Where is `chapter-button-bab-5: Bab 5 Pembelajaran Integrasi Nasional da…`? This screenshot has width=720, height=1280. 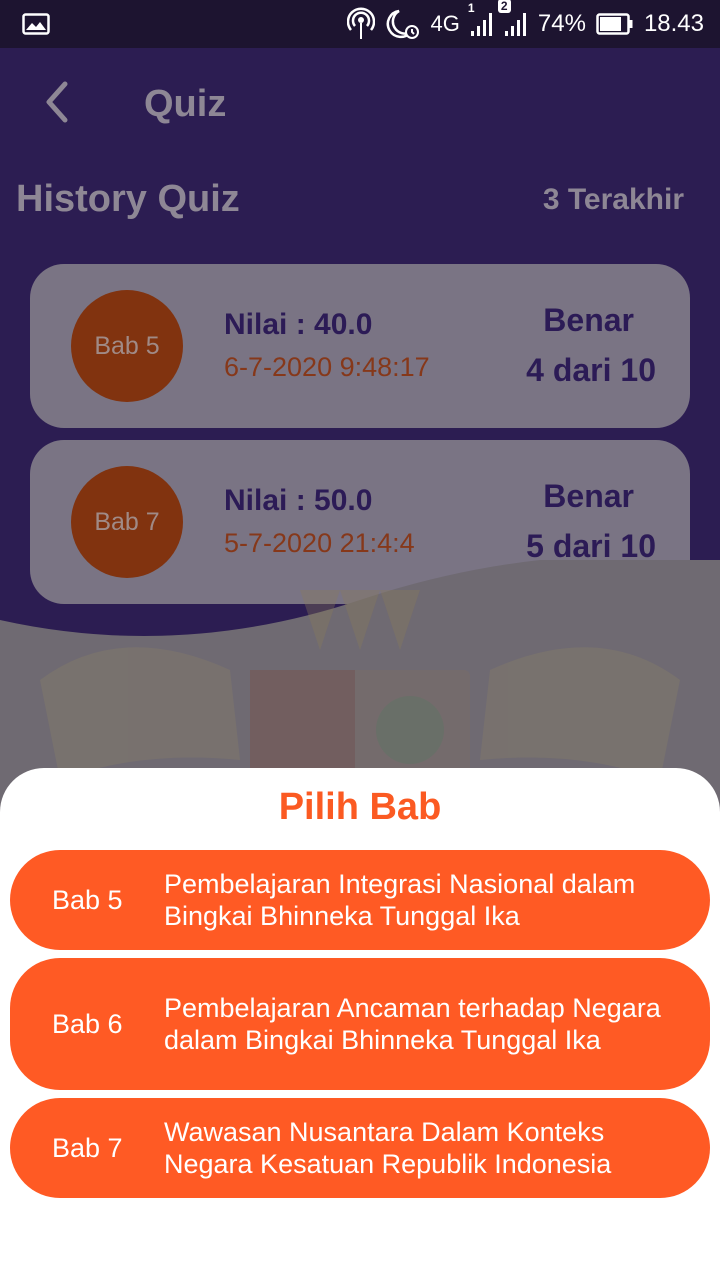 chapter-button-bab-5: Bab 5 Pembelajaran Integrasi Nasional da… is located at coordinates (360, 900).